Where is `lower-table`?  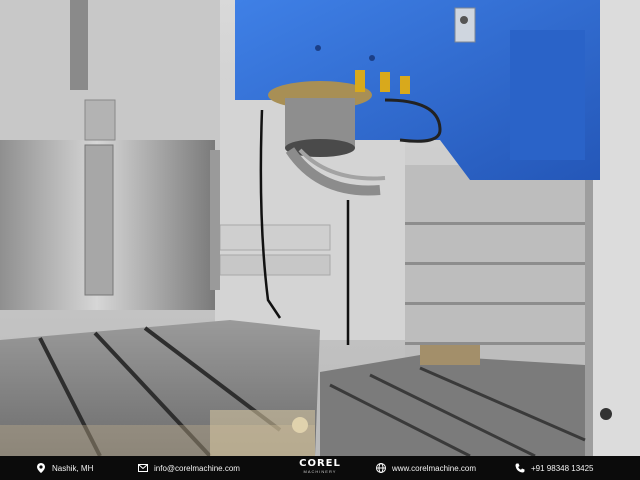 lower-table is located at coordinates (452, 405).